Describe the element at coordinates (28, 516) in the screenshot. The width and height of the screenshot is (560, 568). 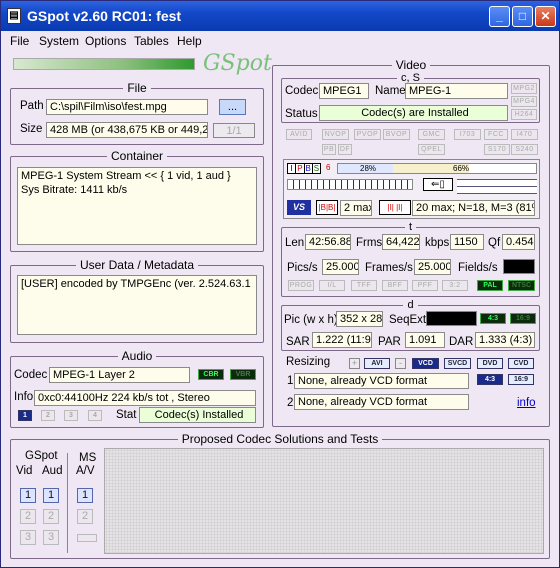
I see `vid-test-2: 2` at that location.